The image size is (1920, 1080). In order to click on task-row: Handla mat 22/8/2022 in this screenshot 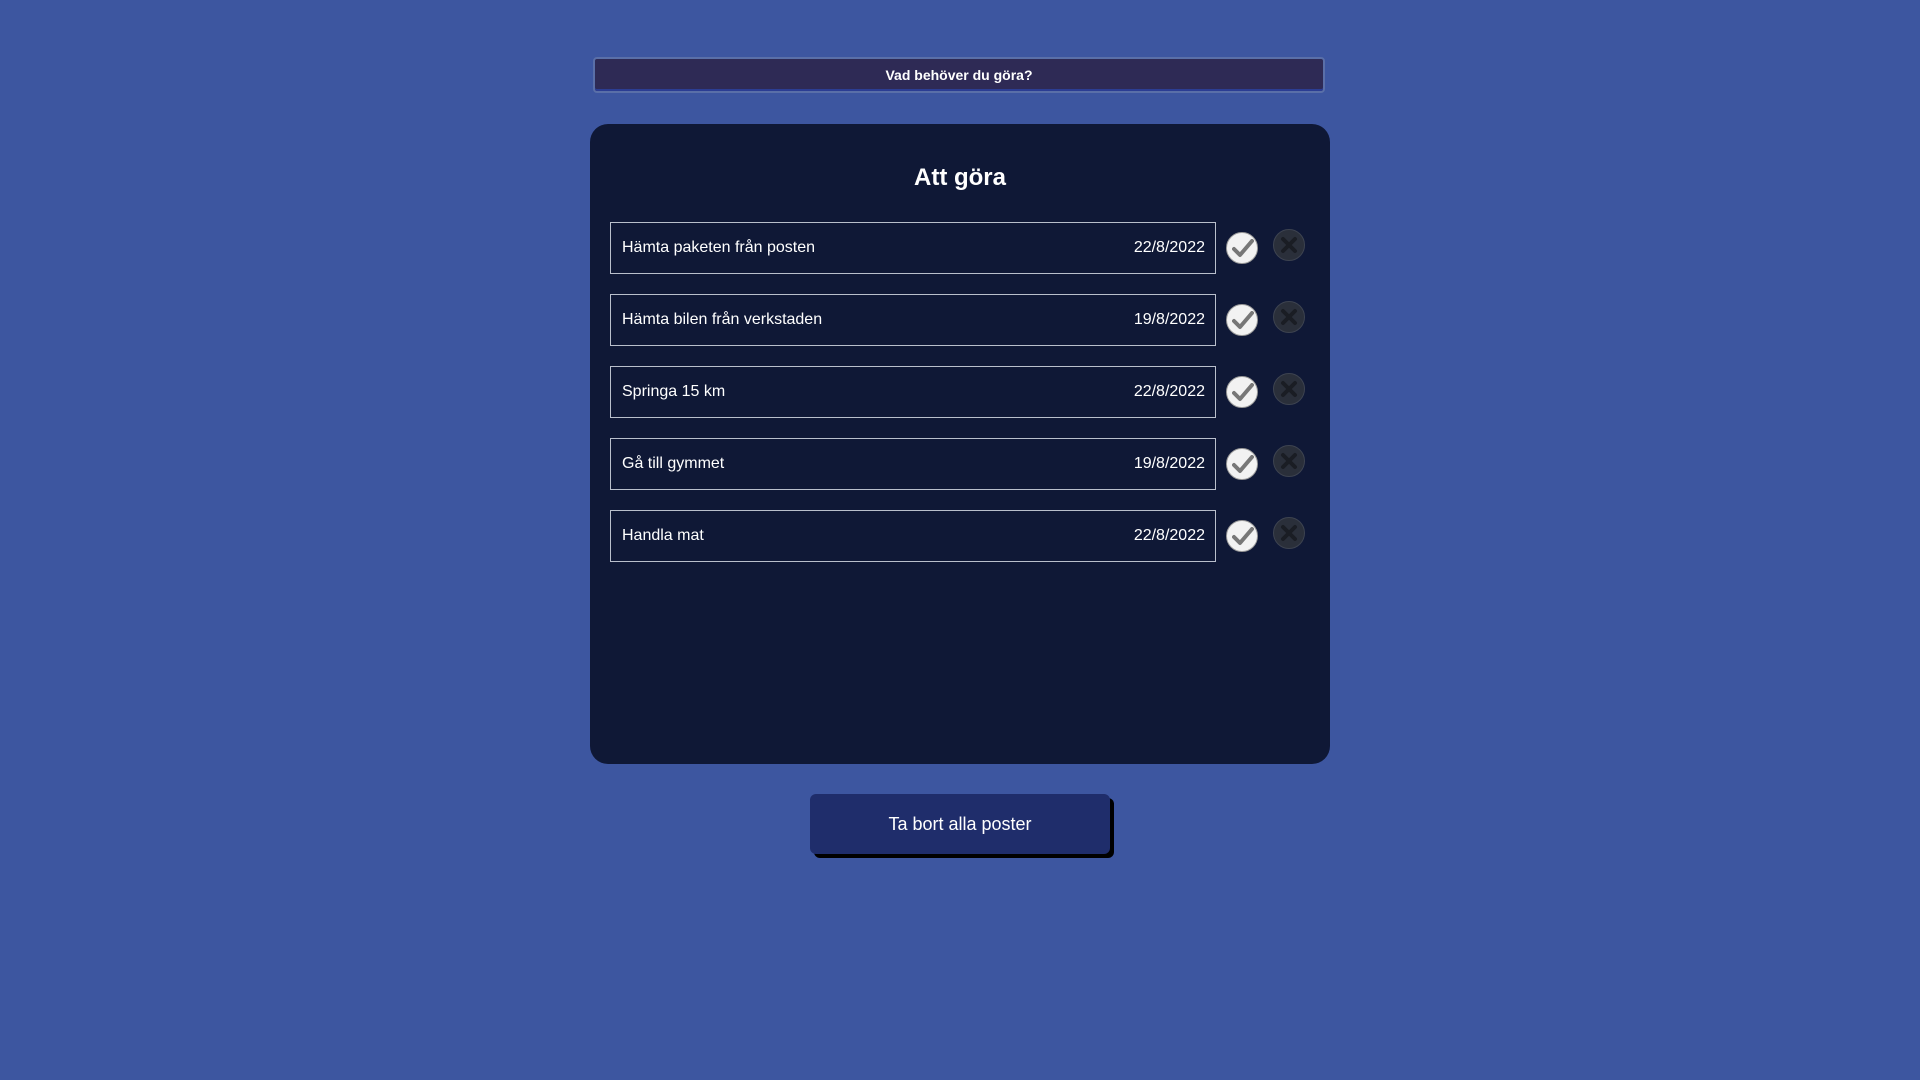, I will do `click(960, 536)`.